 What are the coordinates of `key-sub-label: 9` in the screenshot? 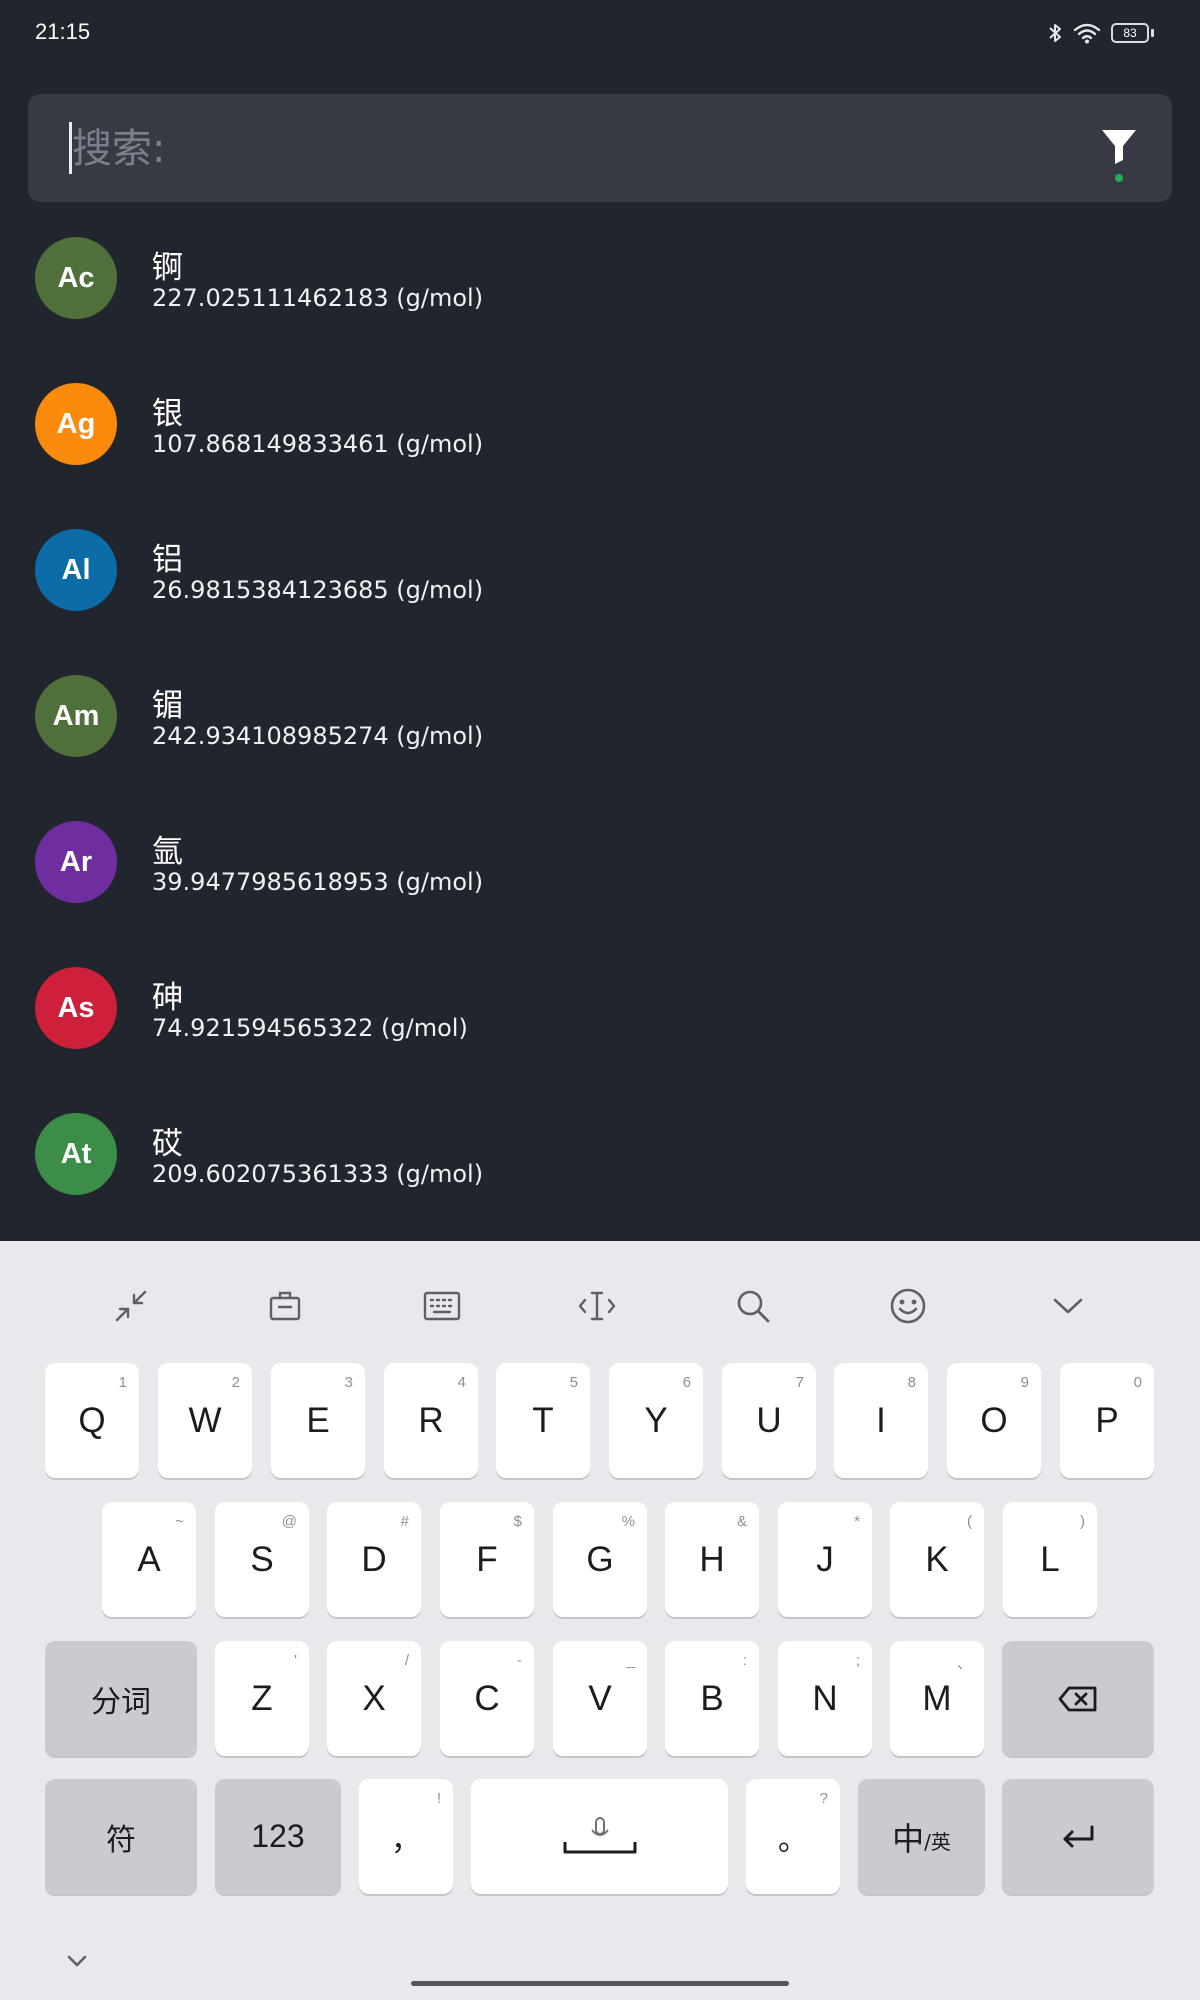 It's located at (1024, 1382).